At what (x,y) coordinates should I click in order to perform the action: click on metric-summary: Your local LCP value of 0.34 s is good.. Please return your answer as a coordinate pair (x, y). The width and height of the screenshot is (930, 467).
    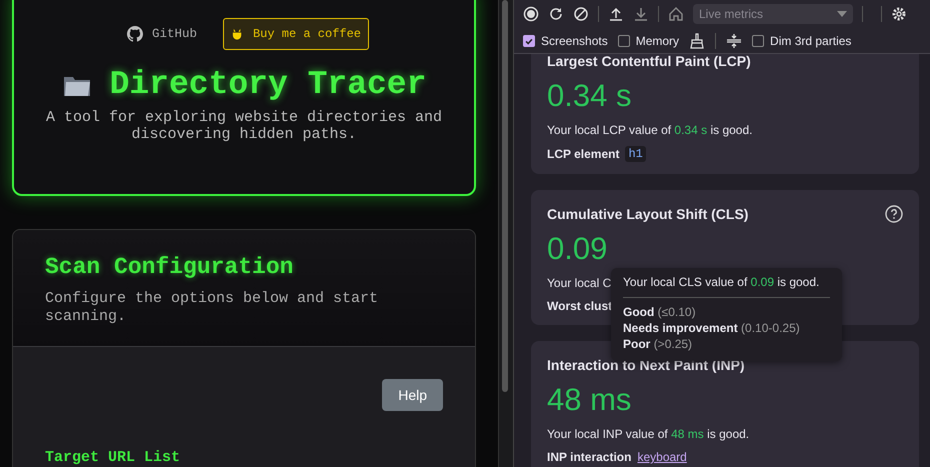
    Looking at the image, I should click on (649, 130).